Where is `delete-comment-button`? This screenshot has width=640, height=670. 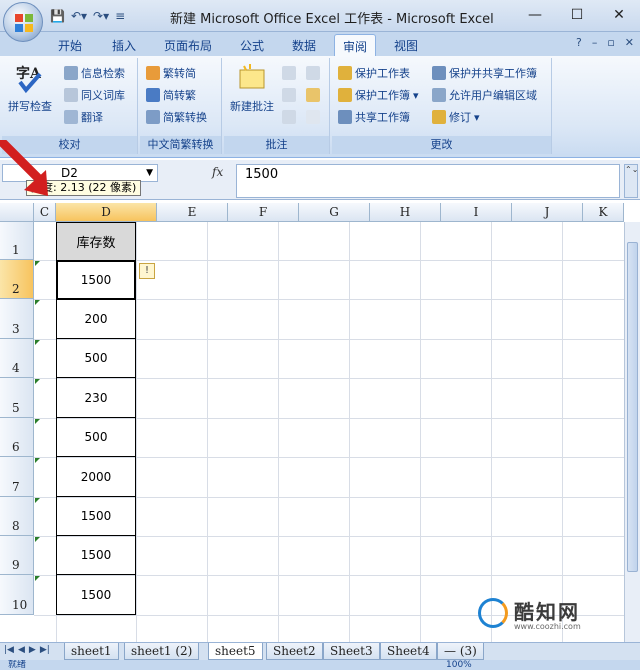
delete-comment-button is located at coordinates (289, 73).